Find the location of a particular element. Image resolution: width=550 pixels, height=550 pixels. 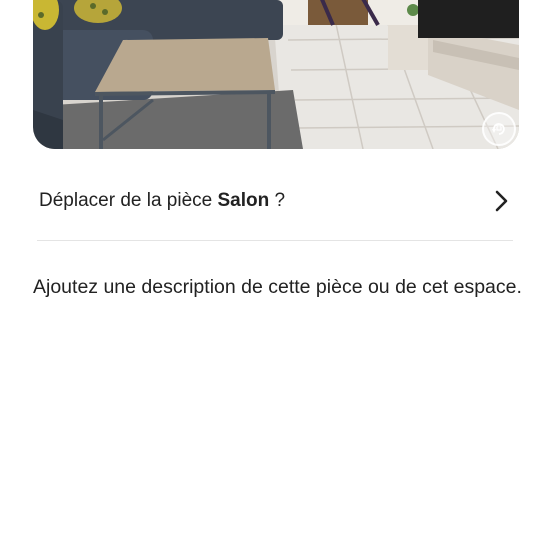

rotate-photo-icon is located at coordinates (499, 129).